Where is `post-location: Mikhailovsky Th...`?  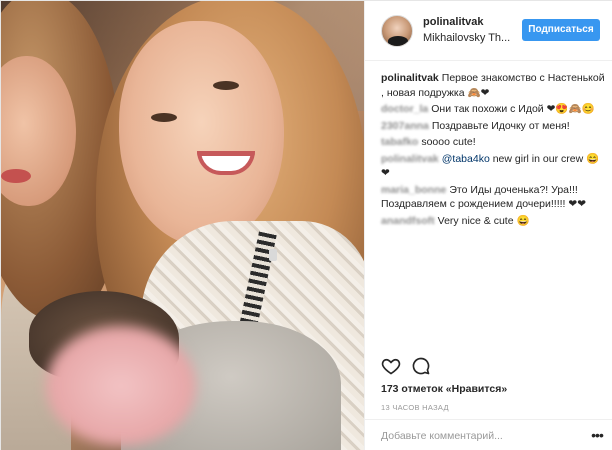 post-location: Mikhailovsky Th... is located at coordinates (466, 38).